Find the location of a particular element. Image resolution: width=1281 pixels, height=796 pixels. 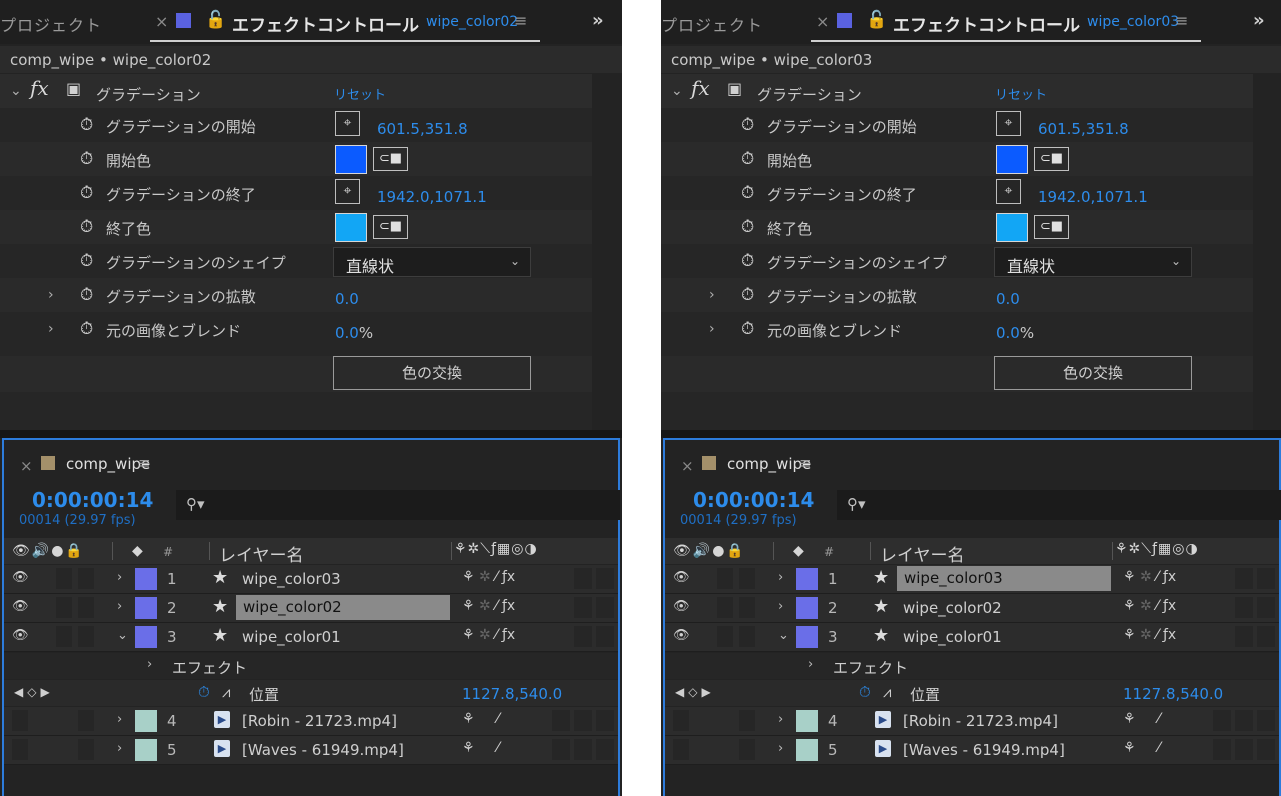

effect-group-row: › エフェクト is located at coordinates (311, 666).